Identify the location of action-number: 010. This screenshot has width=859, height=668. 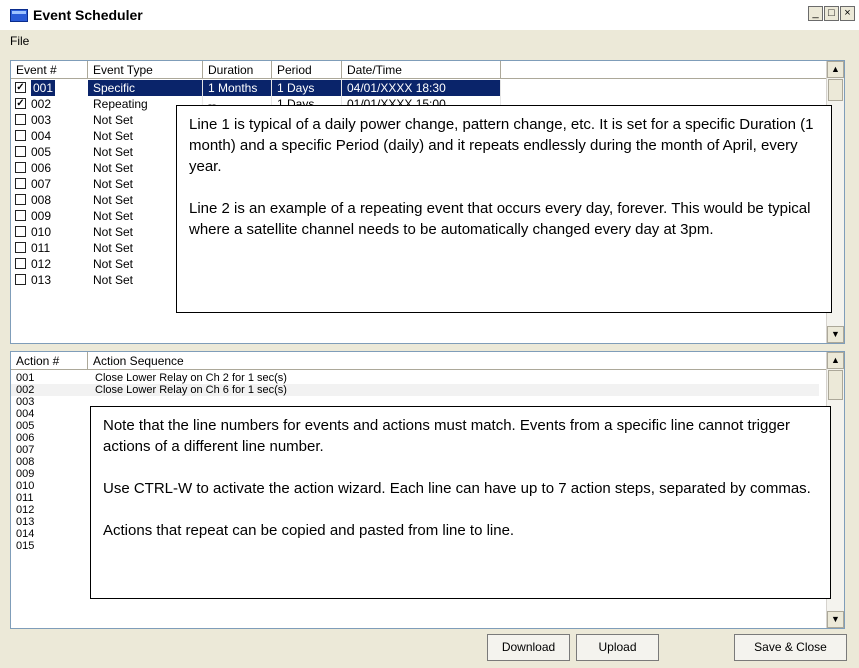
(25, 486).